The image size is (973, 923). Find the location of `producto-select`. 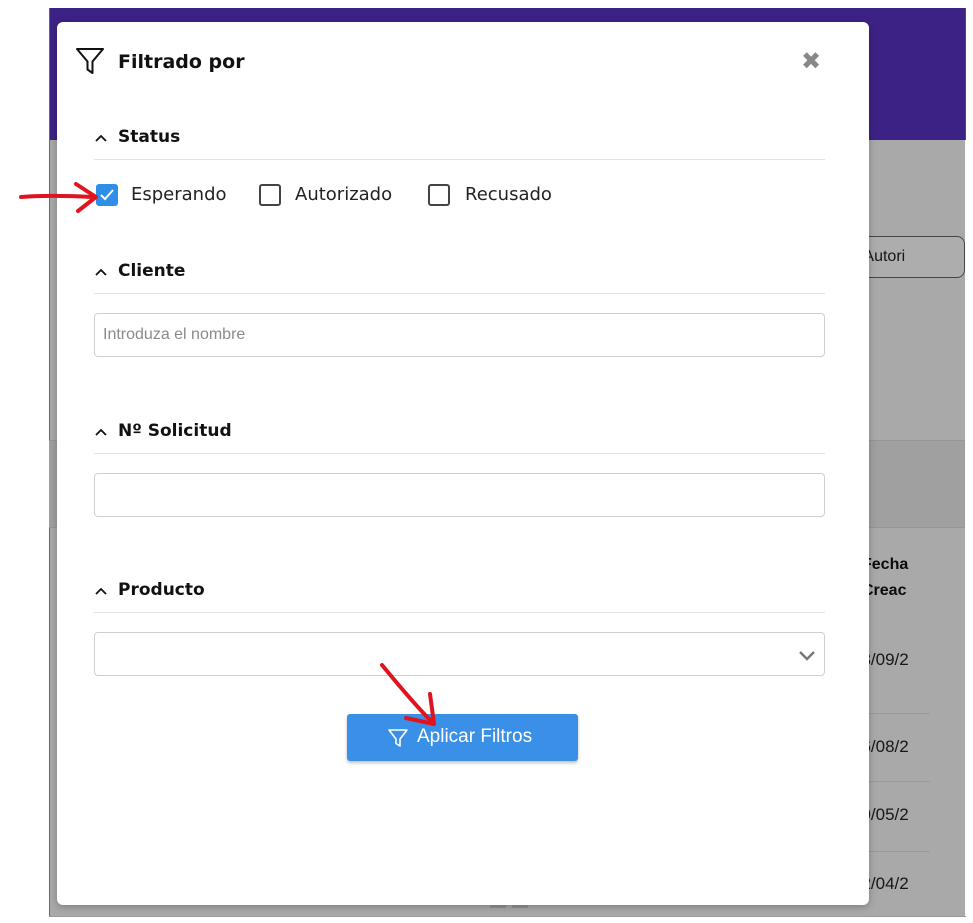

producto-select is located at coordinates (459, 654).